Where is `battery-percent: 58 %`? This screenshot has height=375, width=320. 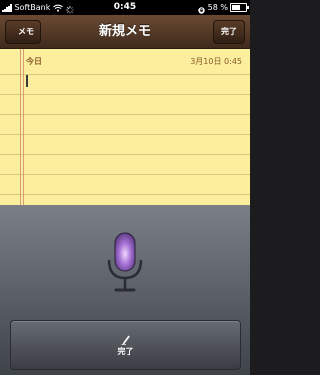
battery-percent: 58 % is located at coordinates (217, 7).